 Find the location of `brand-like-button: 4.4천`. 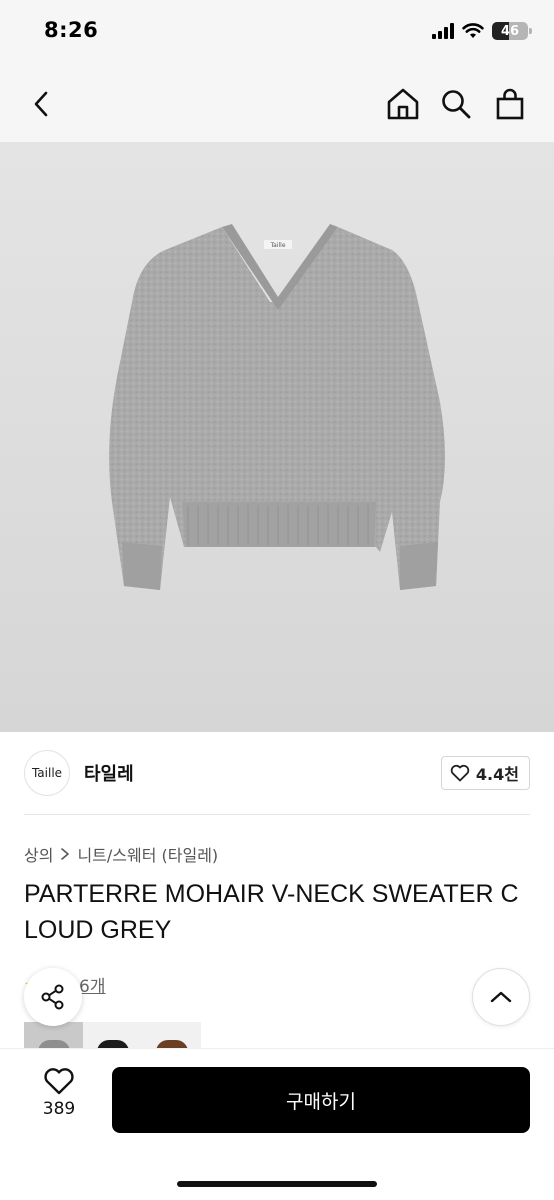

brand-like-button: 4.4천 is located at coordinates (485, 773).